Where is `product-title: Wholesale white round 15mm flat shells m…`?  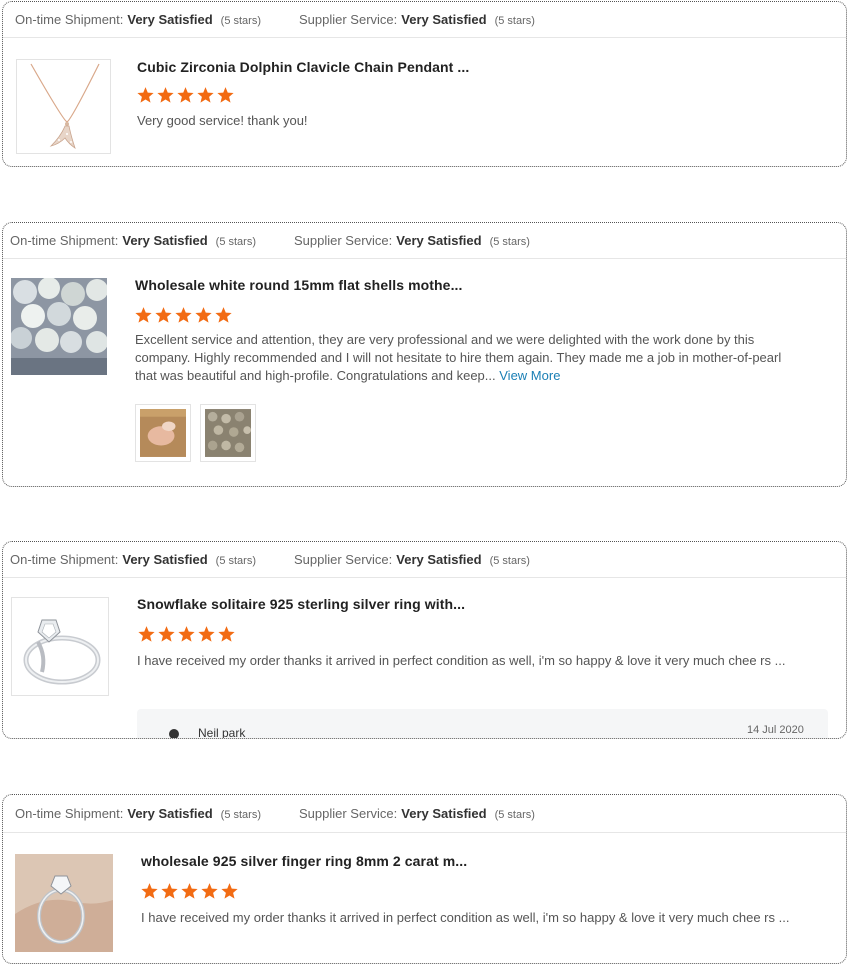 product-title: Wholesale white round 15mm flat shells m… is located at coordinates (299, 285).